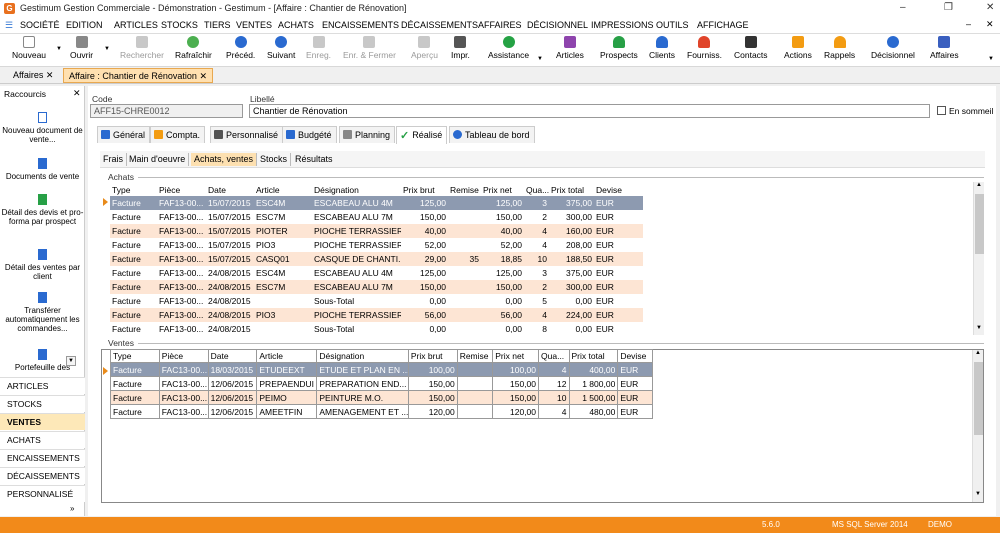  Describe the element at coordinates (369, 48) in the screenshot. I see `enr-fermer-button: Enr. & Fermer` at that location.